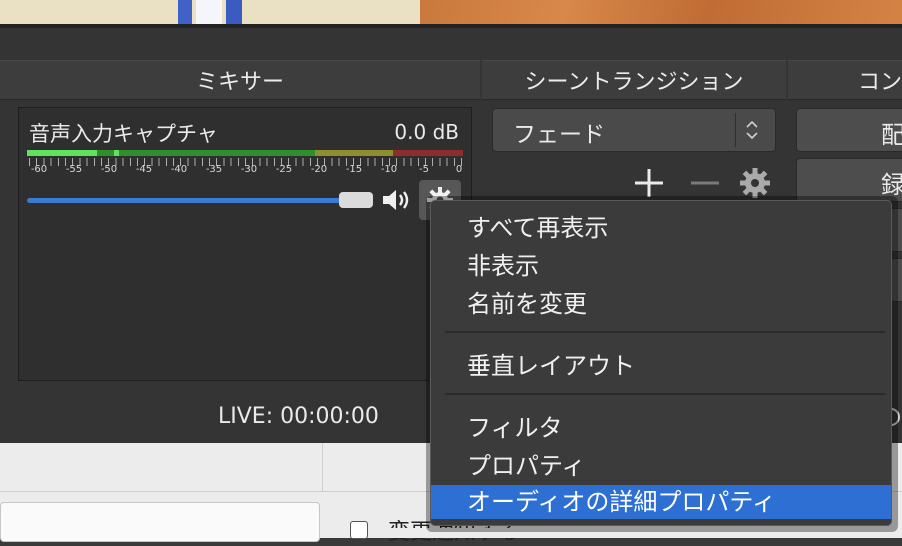 The height and width of the screenshot is (546, 902). What do you see at coordinates (160, 522) in the screenshot?
I see `background-text-field` at bounding box center [160, 522].